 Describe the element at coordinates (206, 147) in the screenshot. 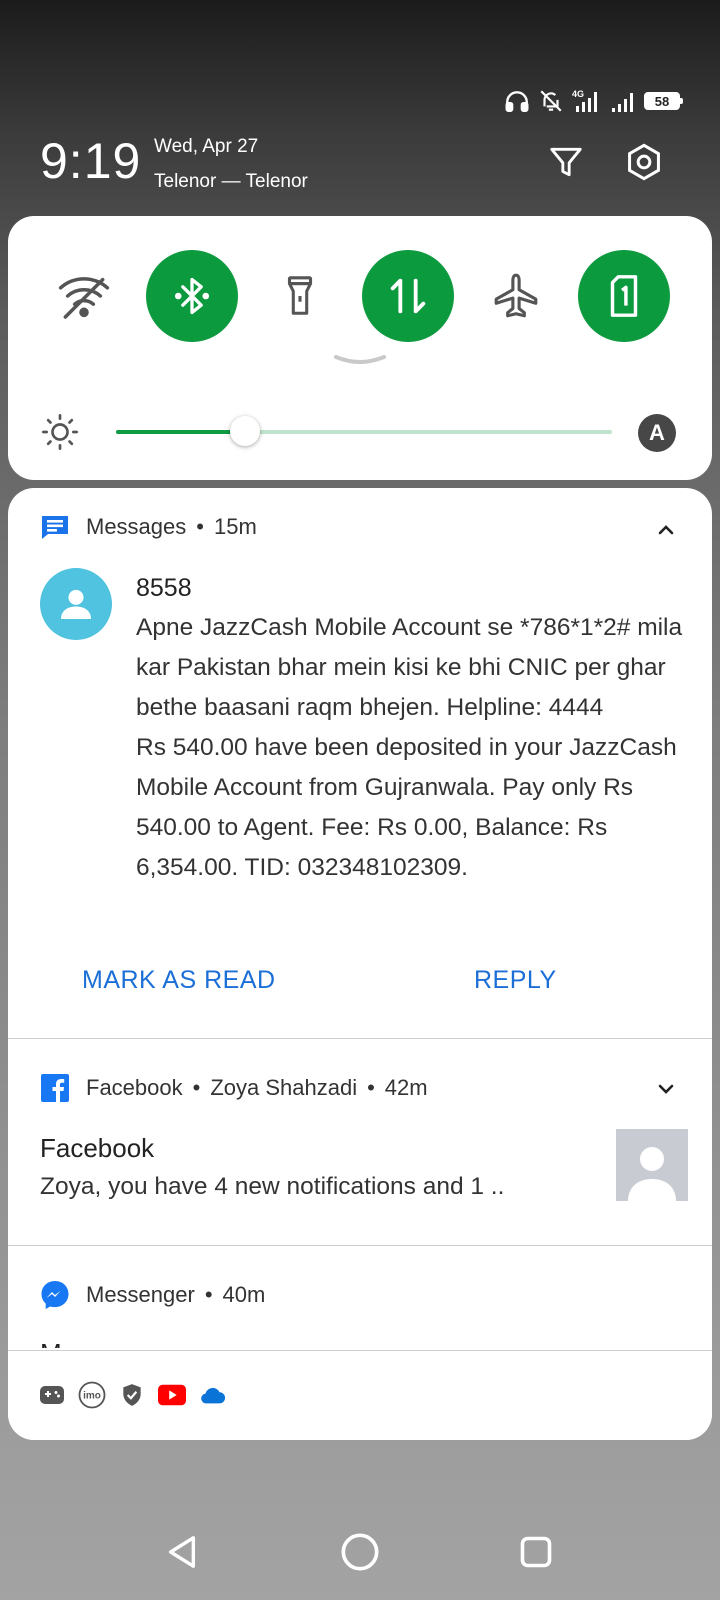

I see `date: Wed, Apr 27` at that location.